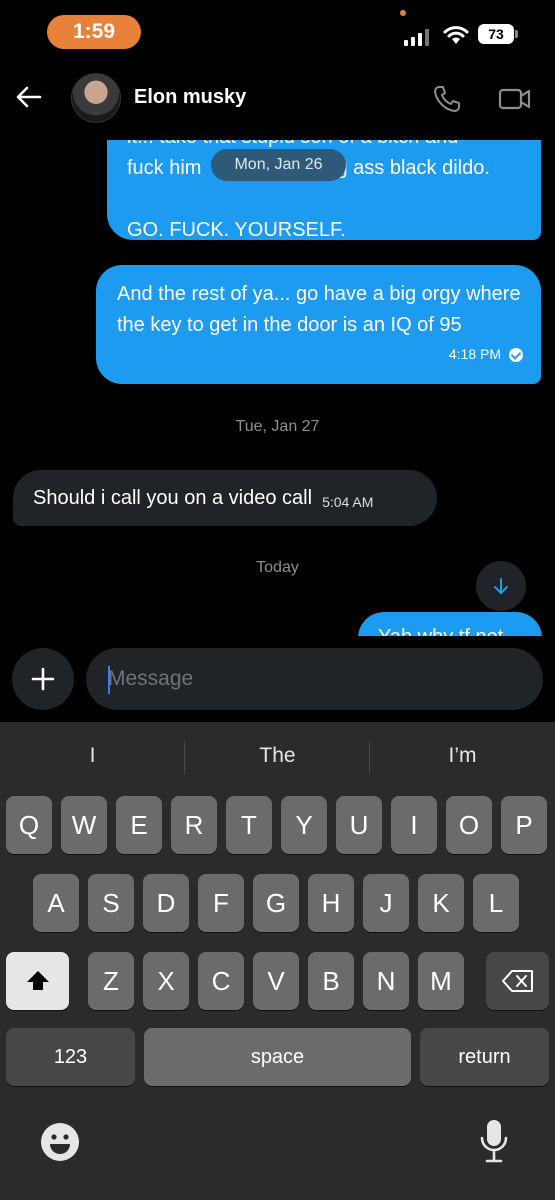  Describe the element at coordinates (441, 981) in the screenshot. I see `key-m: M` at that location.